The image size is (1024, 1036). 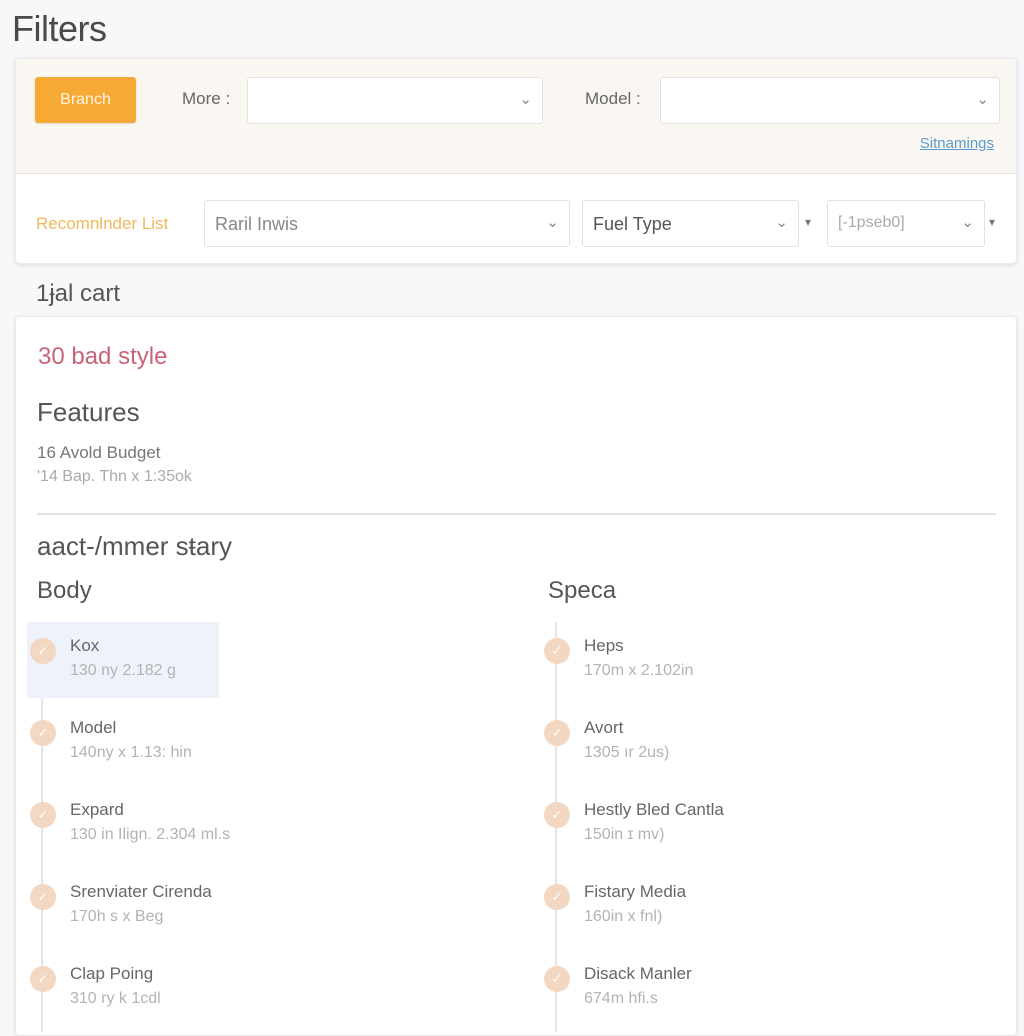 I want to click on timeline-item-meta: 140ny x 1.13: hin, so click(x=131, y=752).